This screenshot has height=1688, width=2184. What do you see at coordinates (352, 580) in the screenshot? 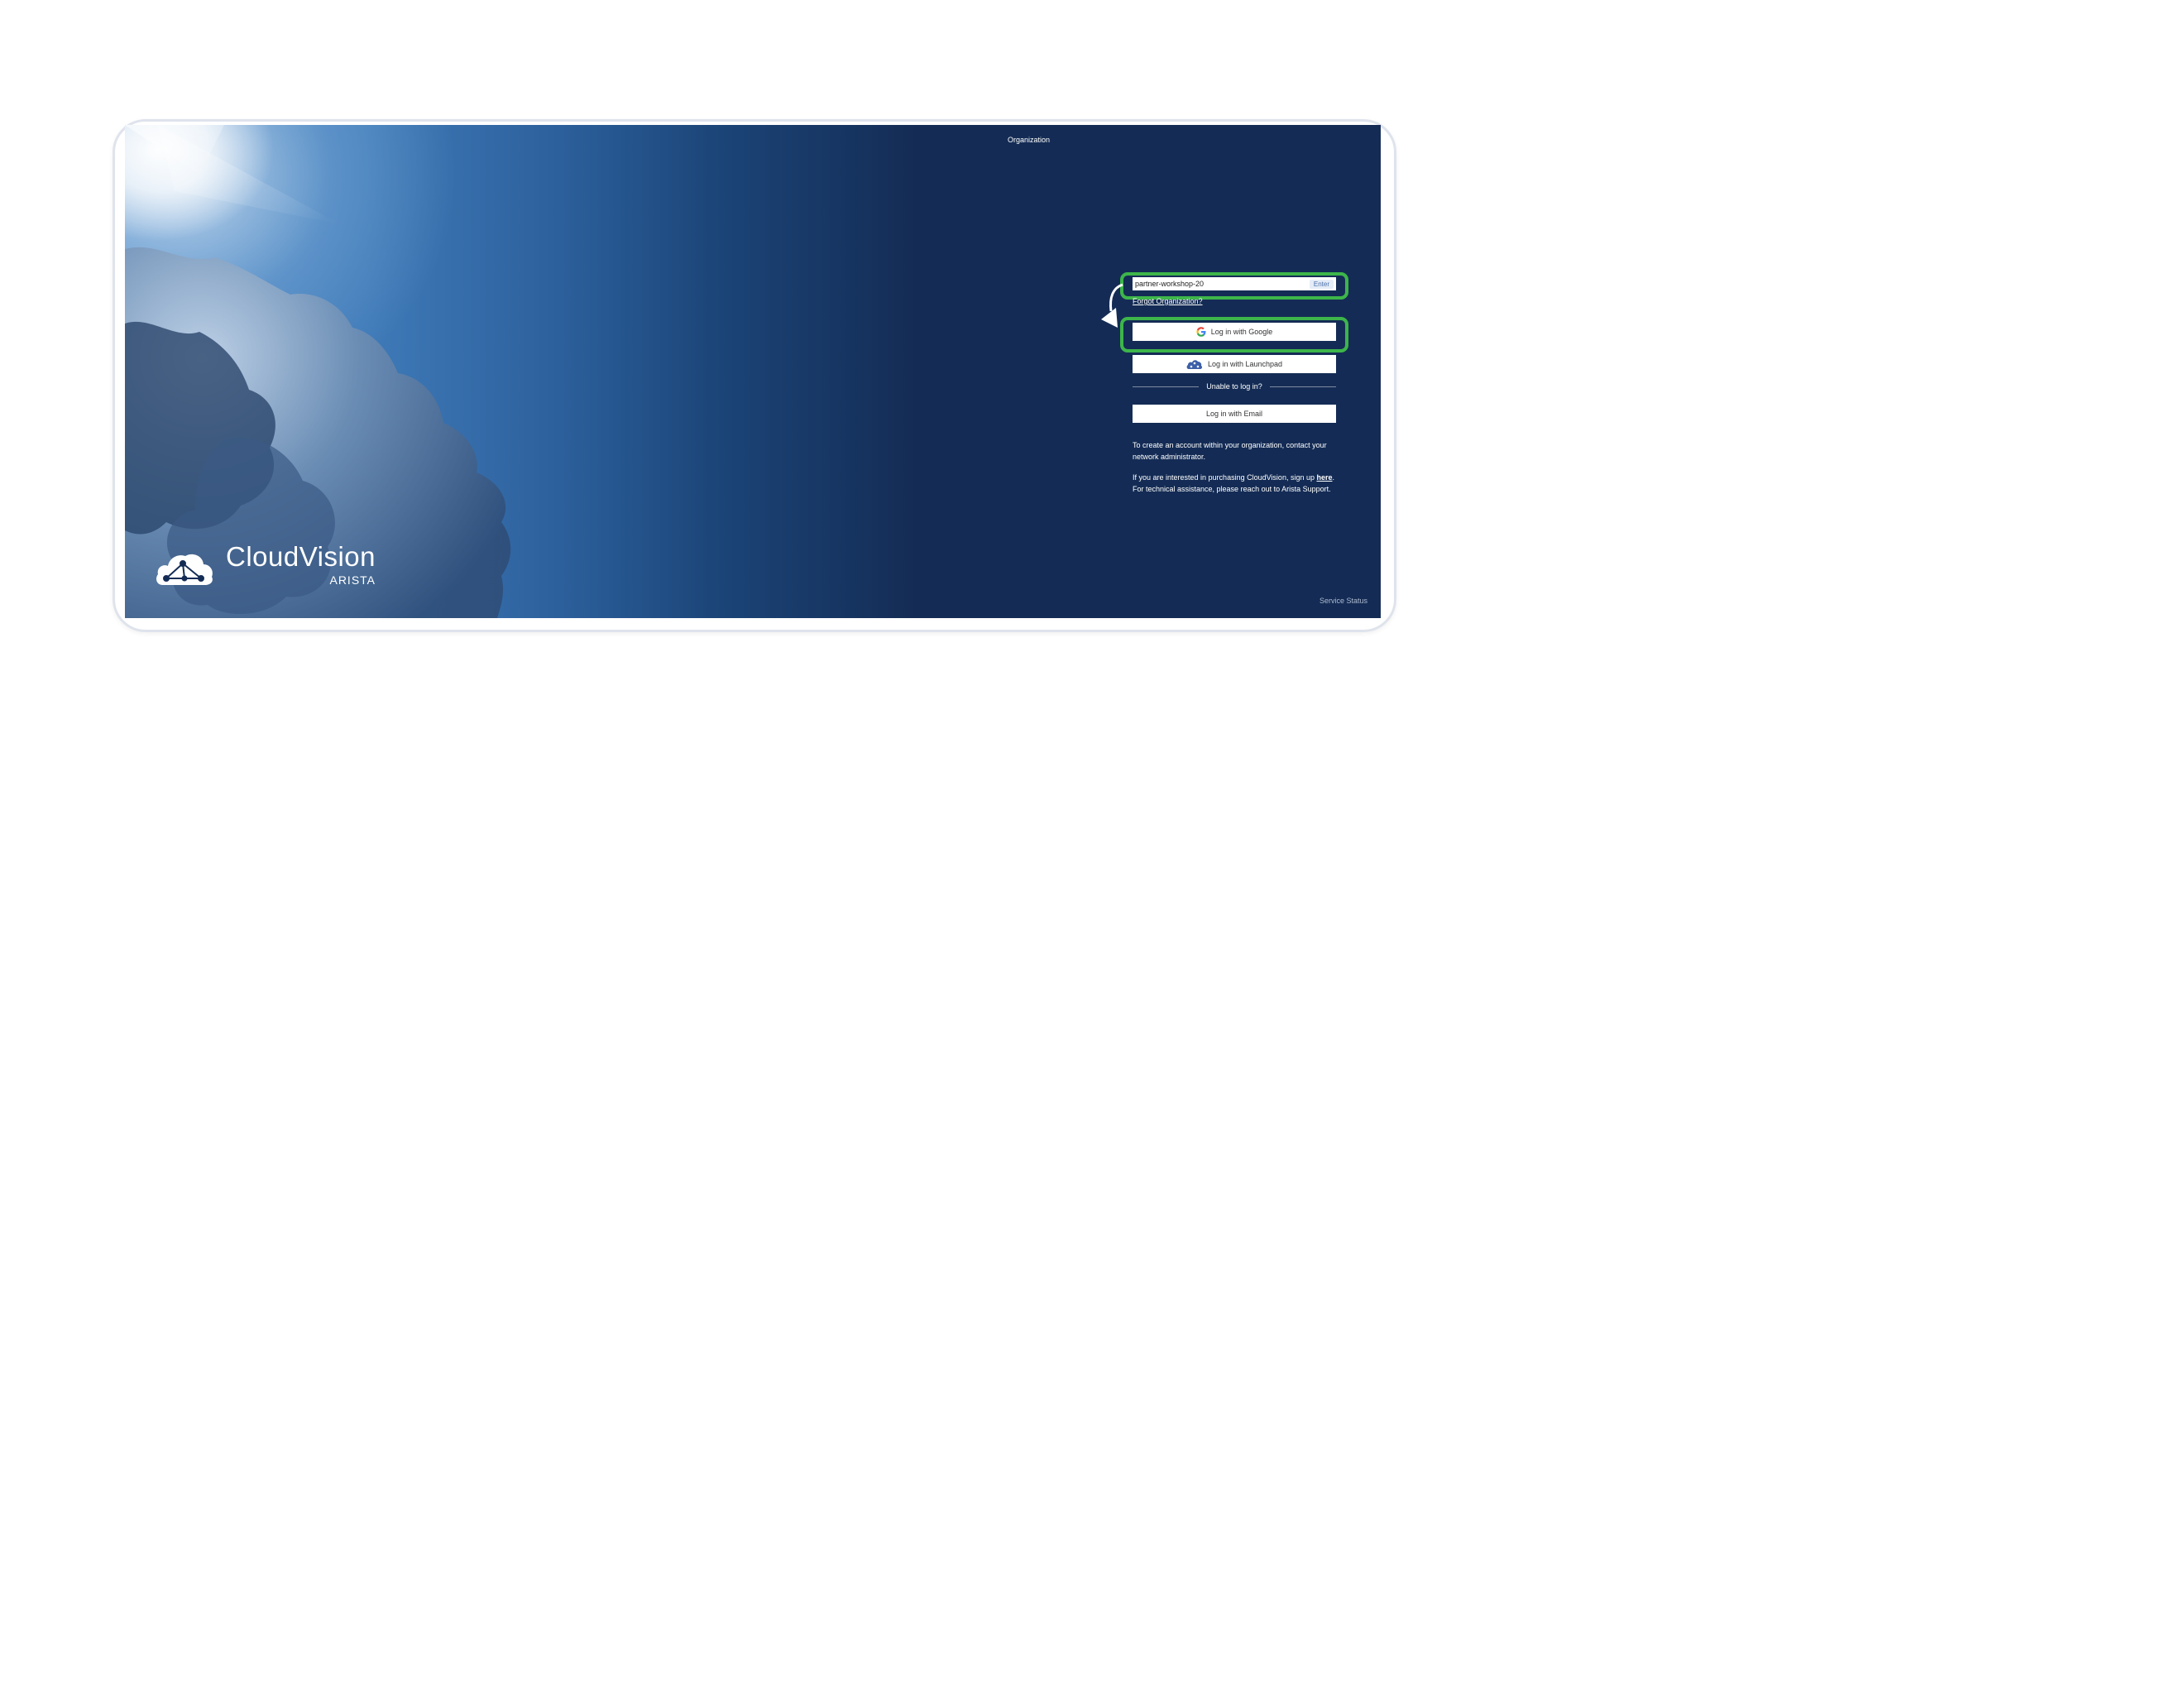
I see `brand-subtitle: ARISTA` at bounding box center [352, 580].